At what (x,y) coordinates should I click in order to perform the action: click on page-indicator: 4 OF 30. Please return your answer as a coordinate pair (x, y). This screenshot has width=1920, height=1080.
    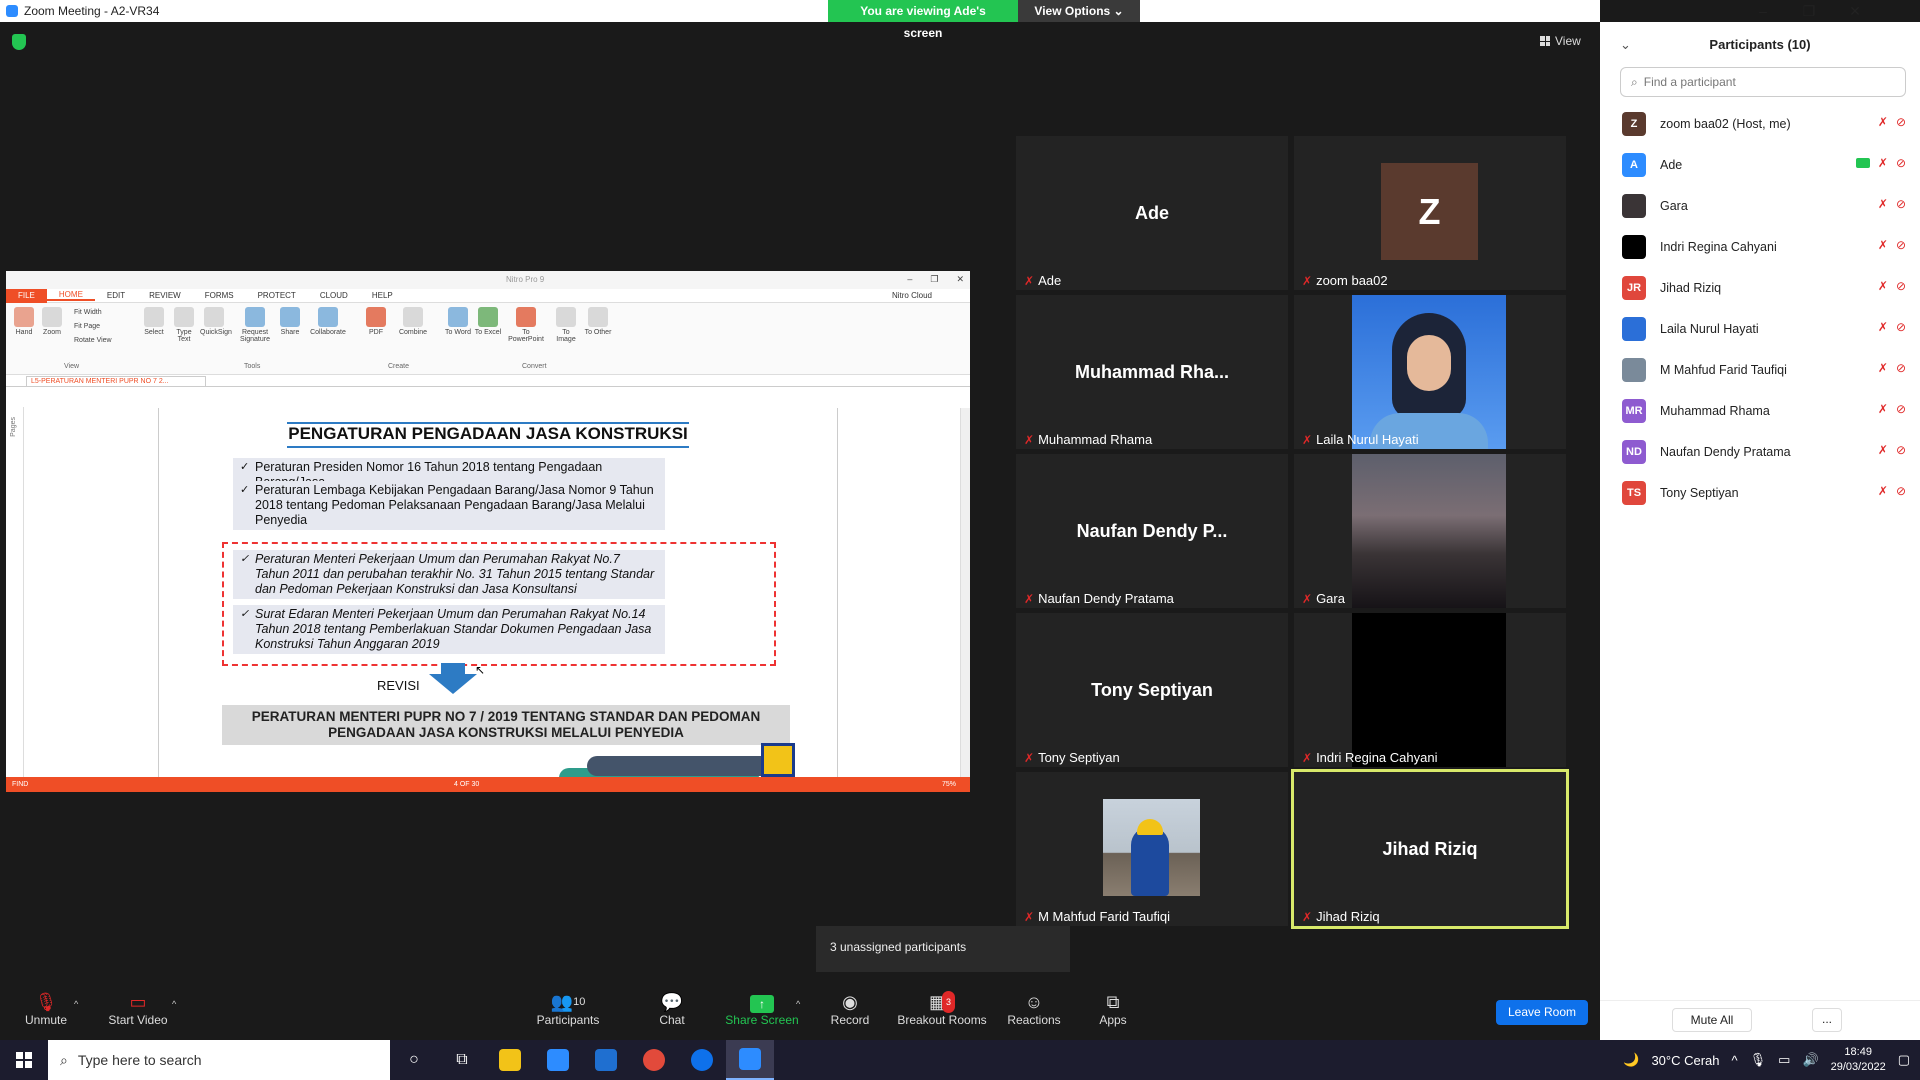
    Looking at the image, I should click on (466, 784).